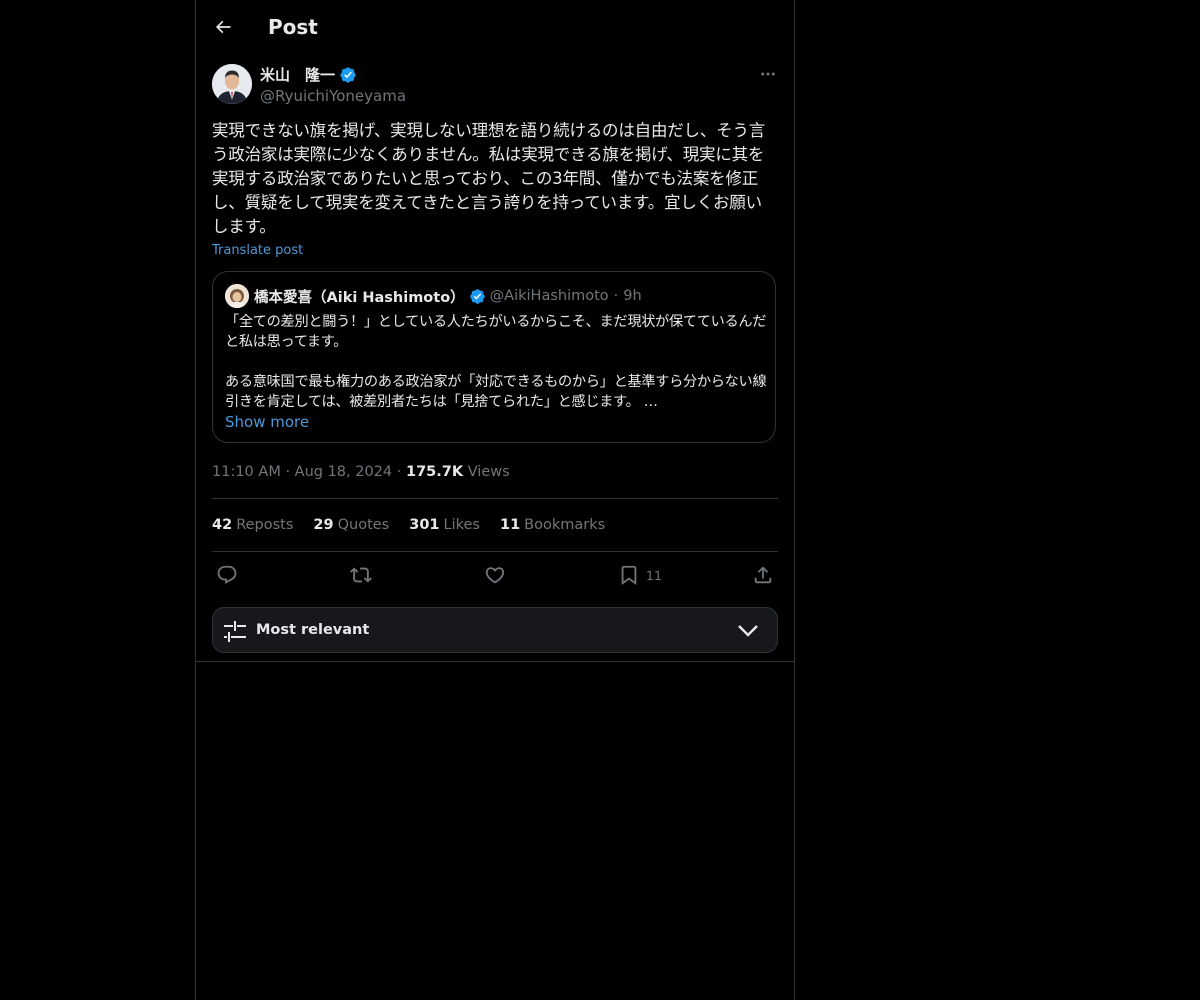  I want to click on share-button, so click(763, 575).